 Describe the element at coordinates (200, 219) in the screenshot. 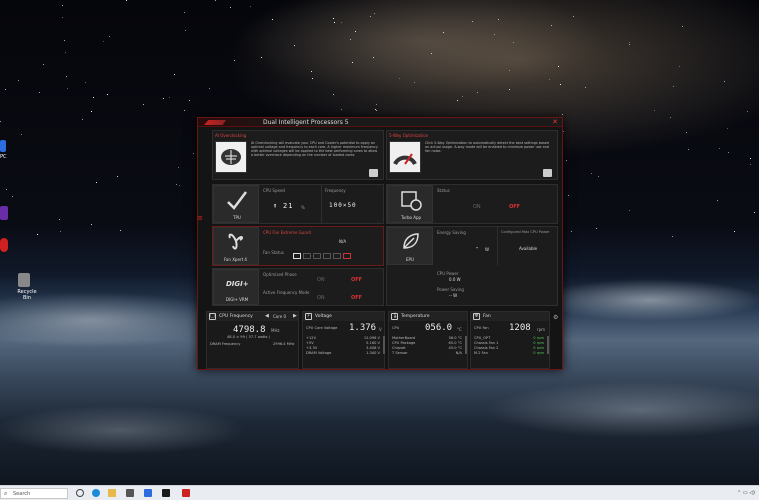

I see `sidebar-toggle-icon: ≡` at that location.